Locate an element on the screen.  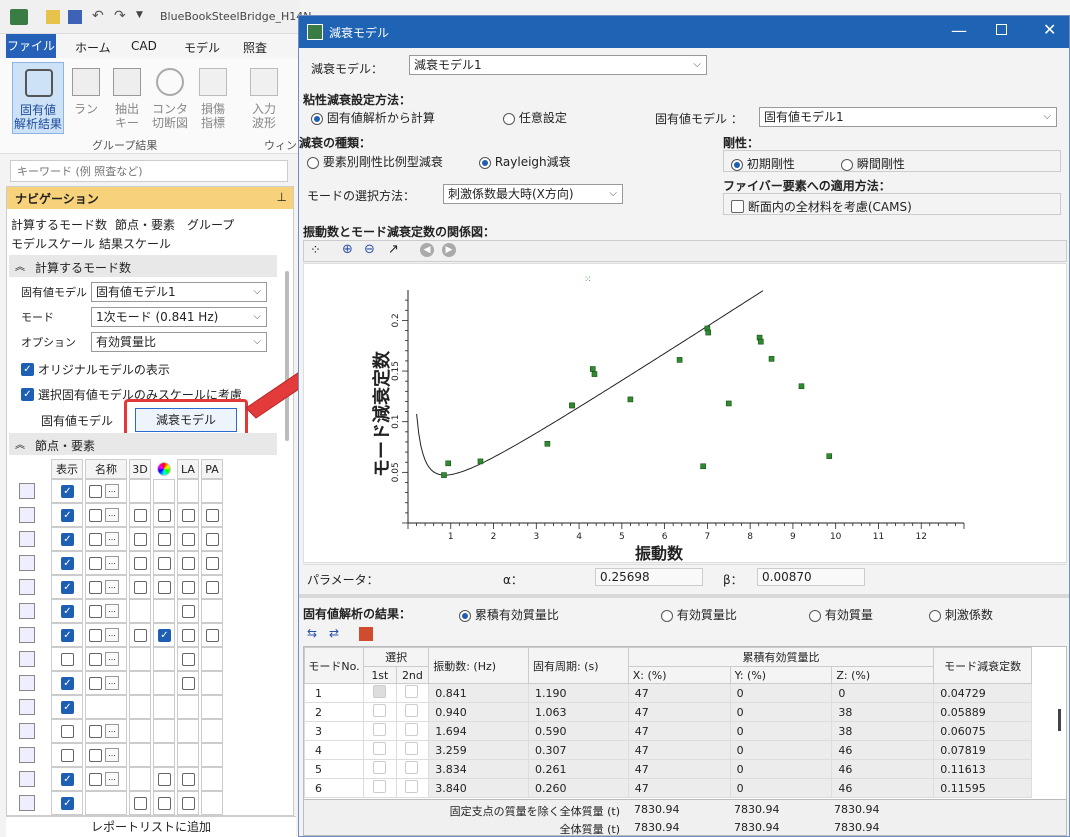
mode-method-select: 刺激係数最大時(X方向) ⌵ is located at coordinates (533, 194).